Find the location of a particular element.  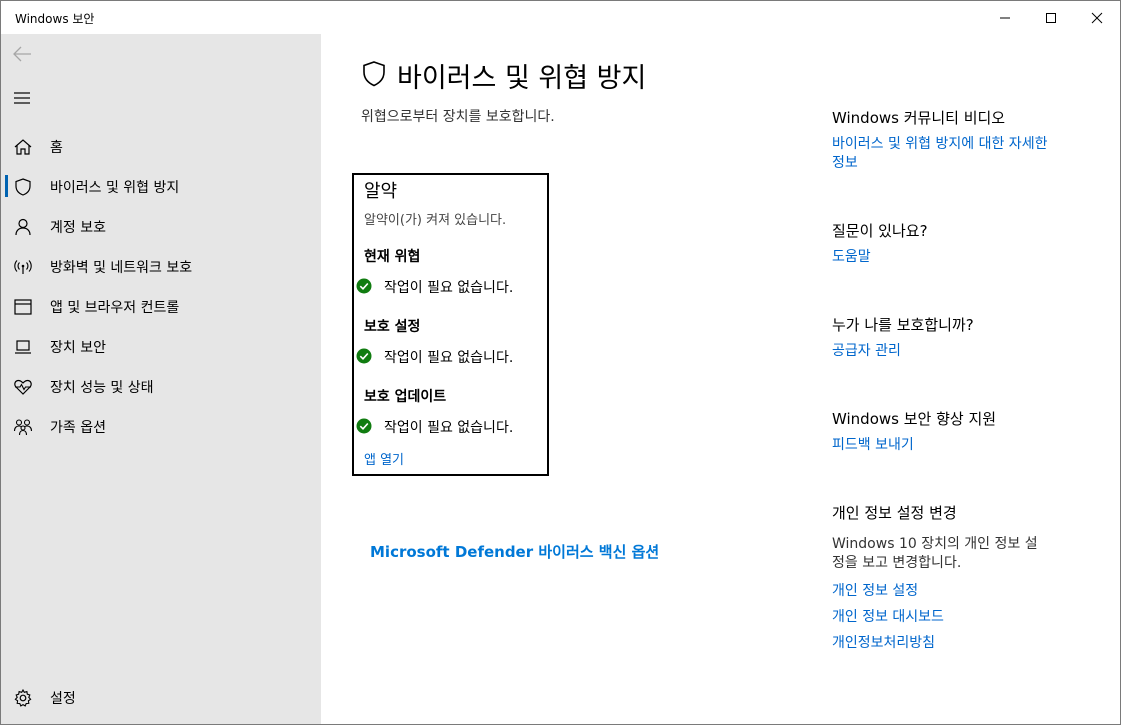

sidebar-item-label: 홈 is located at coordinates (56, 148).